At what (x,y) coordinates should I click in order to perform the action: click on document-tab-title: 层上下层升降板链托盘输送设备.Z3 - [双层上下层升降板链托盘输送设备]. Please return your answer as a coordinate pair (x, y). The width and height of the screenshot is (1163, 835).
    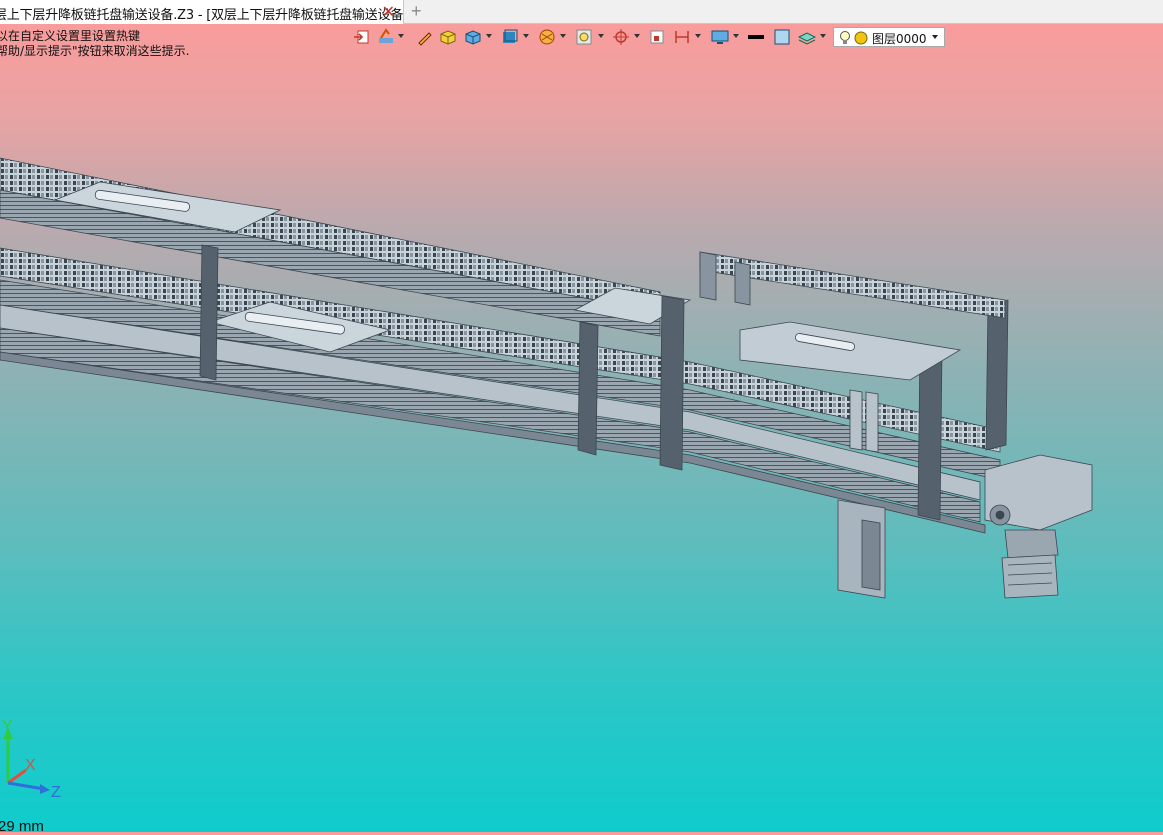
    Looking at the image, I should click on (202, 15).